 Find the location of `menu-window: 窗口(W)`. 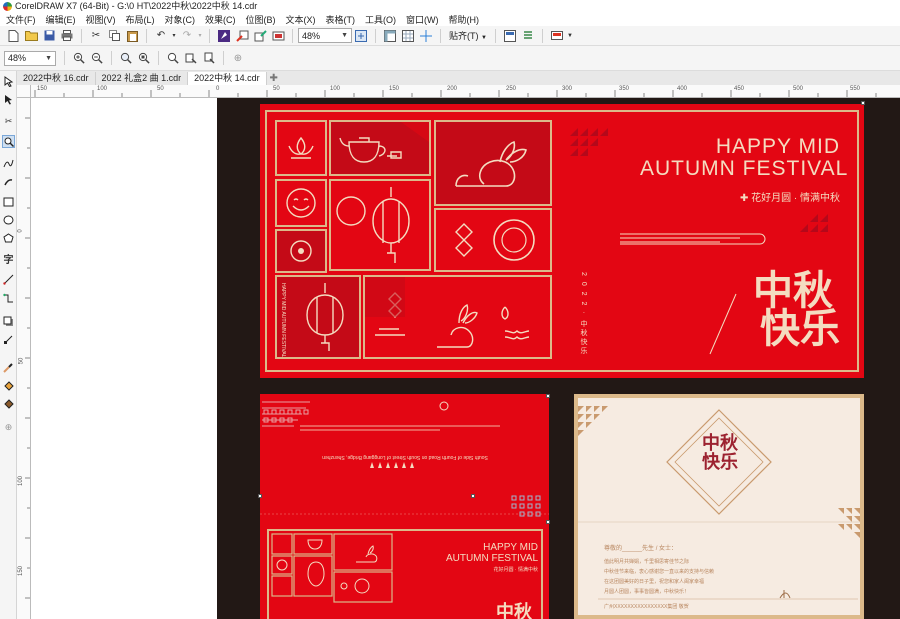

menu-window: 窗口(W) is located at coordinates (421, 19).